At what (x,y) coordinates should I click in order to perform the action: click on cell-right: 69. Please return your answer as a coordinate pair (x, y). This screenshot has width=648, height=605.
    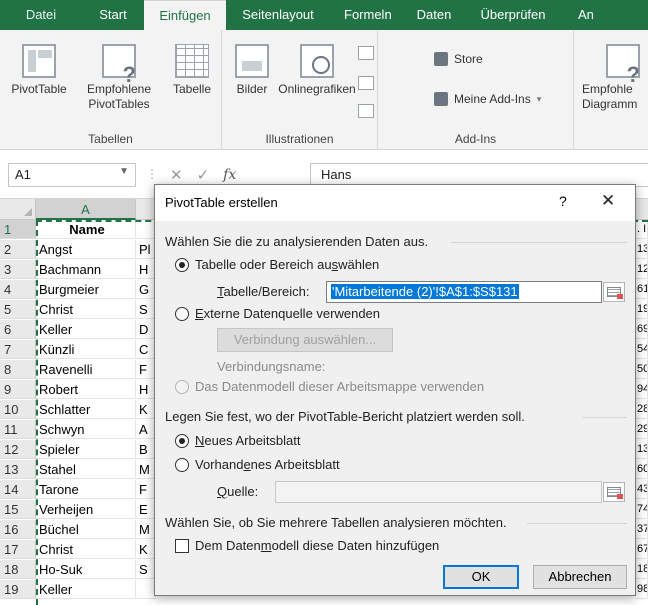
    Looking at the image, I should click on (642, 329).